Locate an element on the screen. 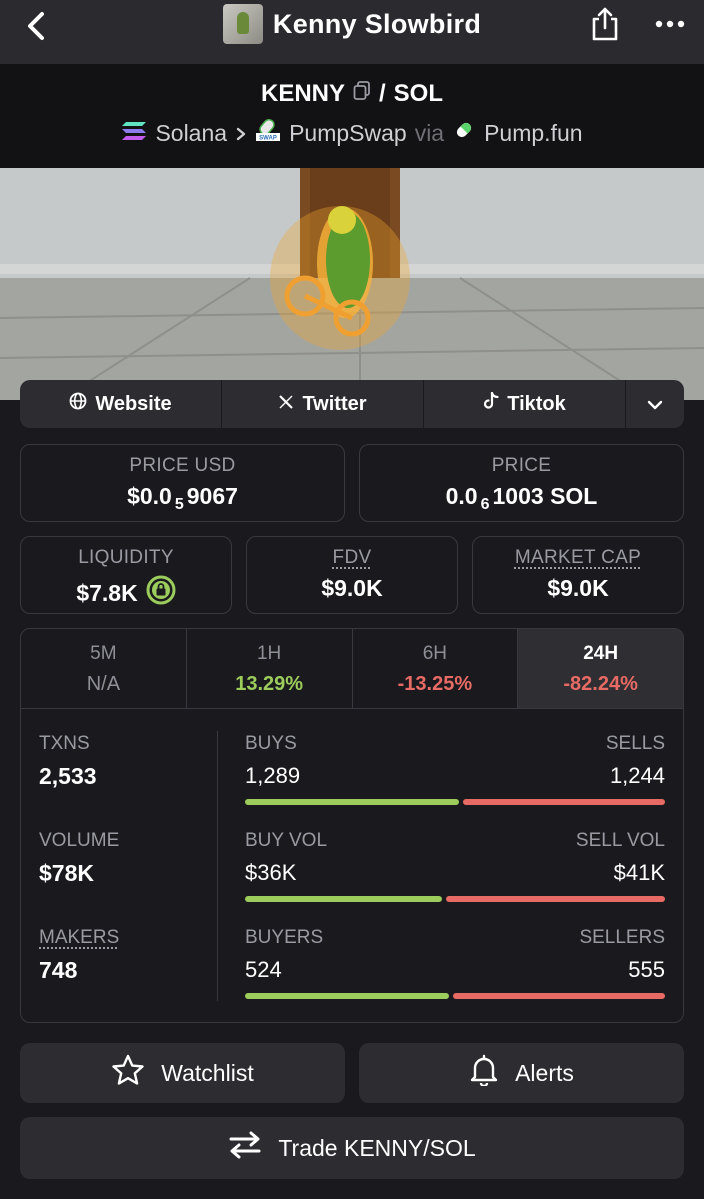  watchlist-button: Watchlist is located at coordinates (182, 1073).